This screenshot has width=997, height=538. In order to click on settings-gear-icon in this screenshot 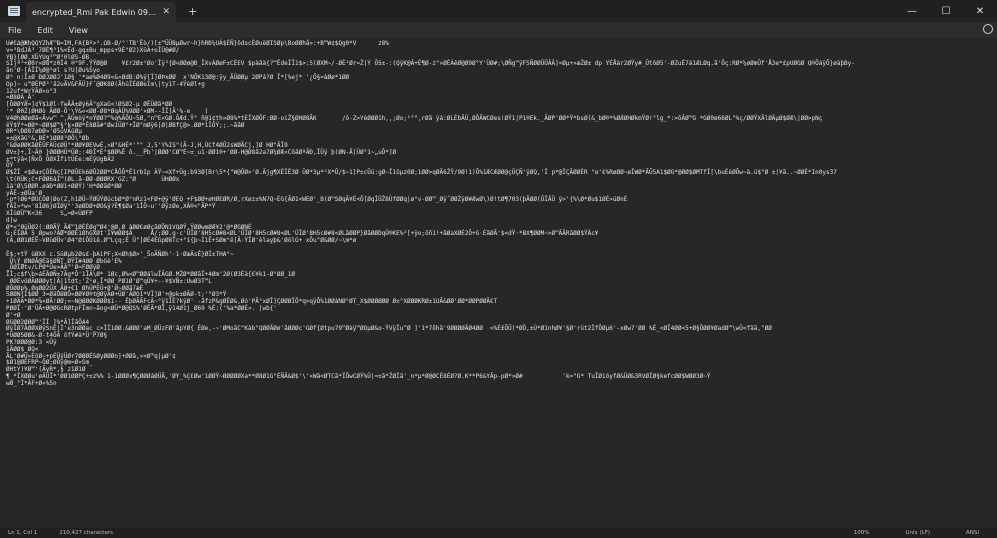, I will do `click(988, 29)`.